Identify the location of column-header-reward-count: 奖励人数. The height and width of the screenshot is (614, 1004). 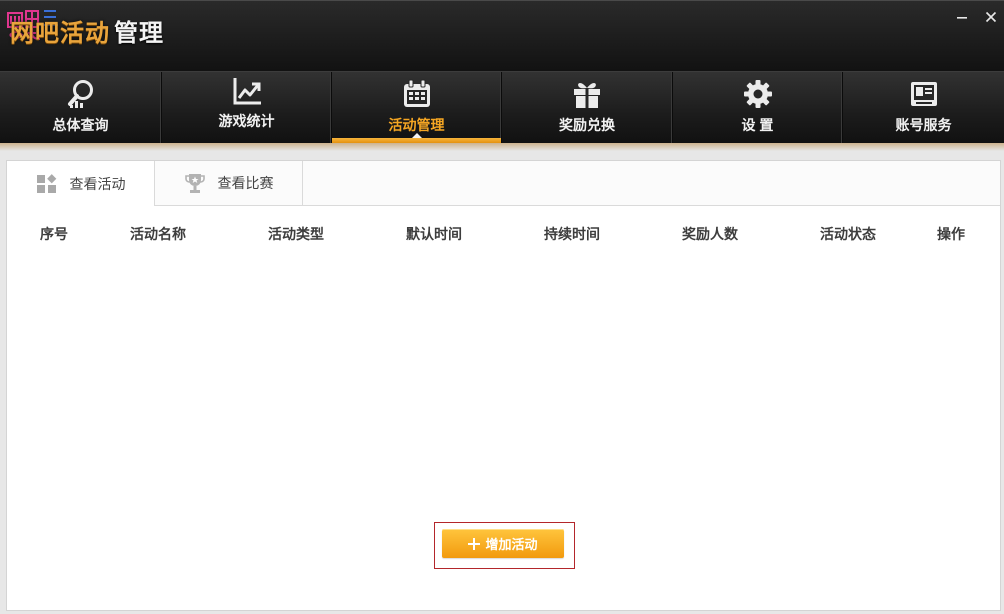
(710, 234).